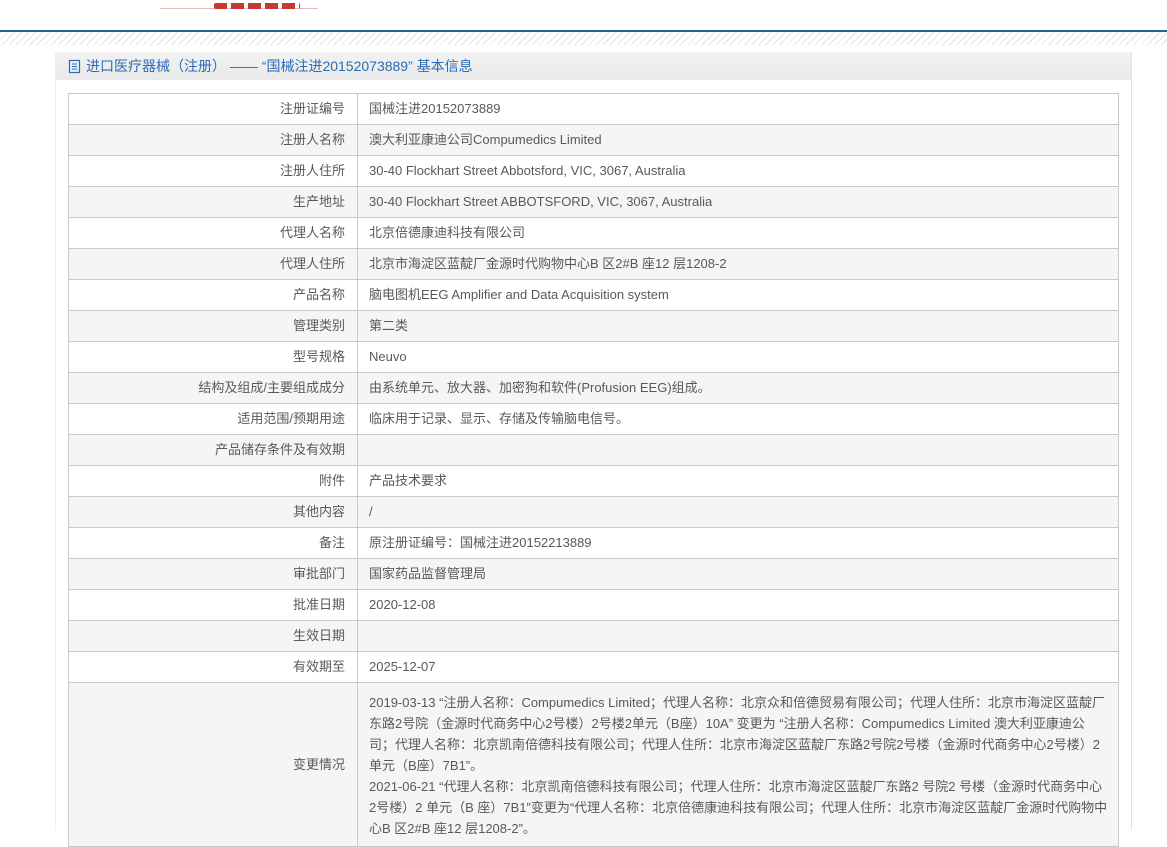  I want to click on table-row: 产品储存条件及有效期, so click(593, 450).